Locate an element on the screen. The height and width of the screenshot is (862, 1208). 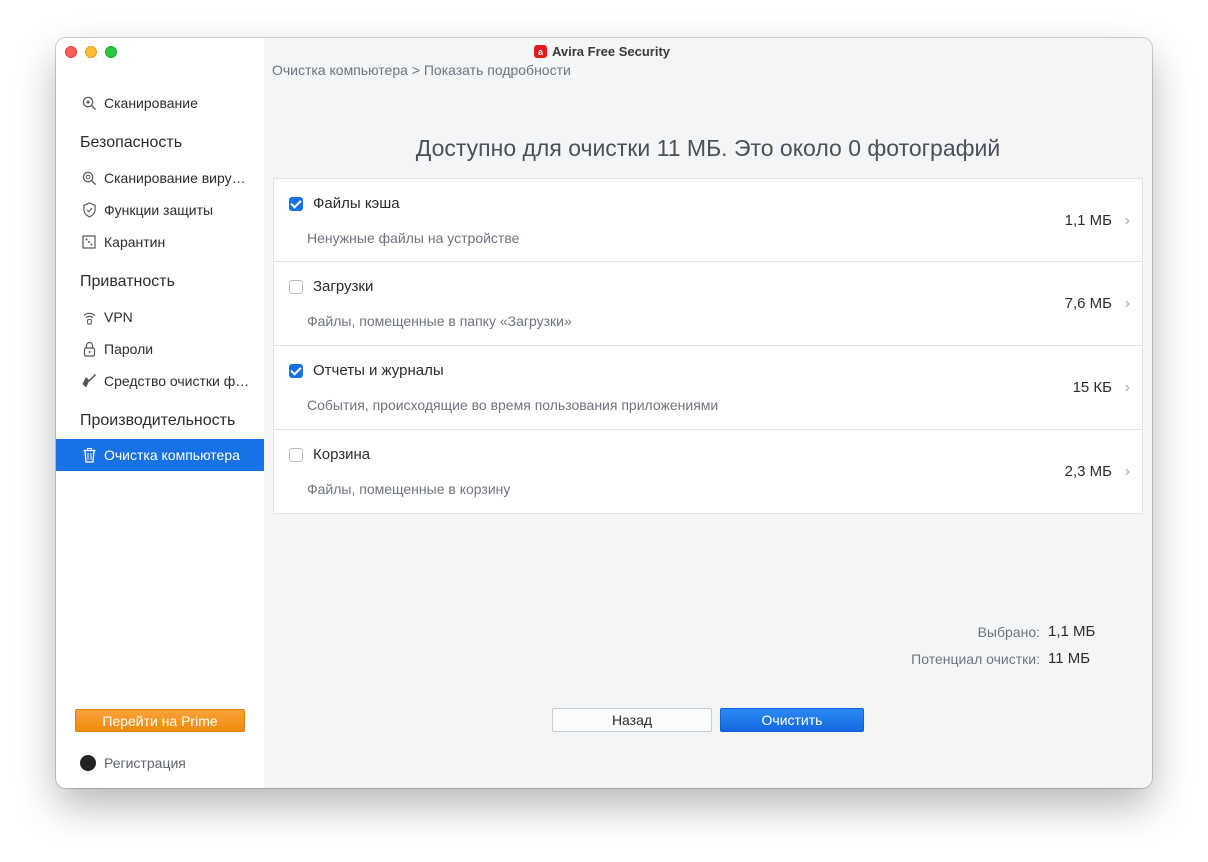
window-title-text: Avira Free Security is located at coordinates (611, 51).